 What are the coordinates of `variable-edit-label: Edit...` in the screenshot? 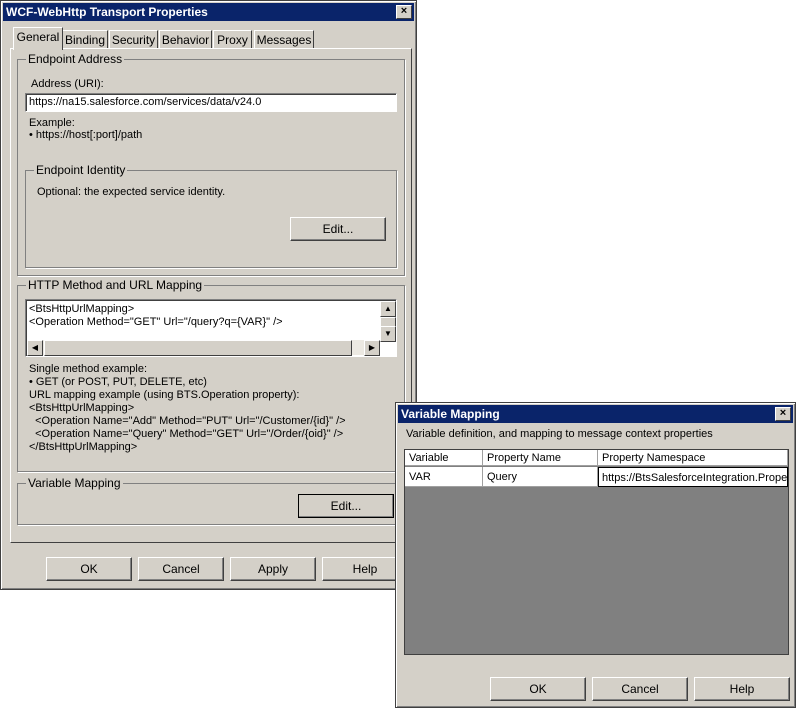 It's located at (346, 506).